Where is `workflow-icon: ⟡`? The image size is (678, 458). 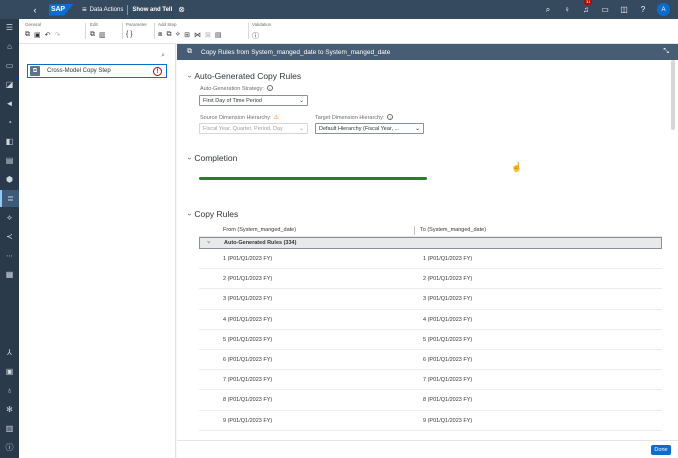 workflow-icon: ⟡ is located at coordinates (9, 217).